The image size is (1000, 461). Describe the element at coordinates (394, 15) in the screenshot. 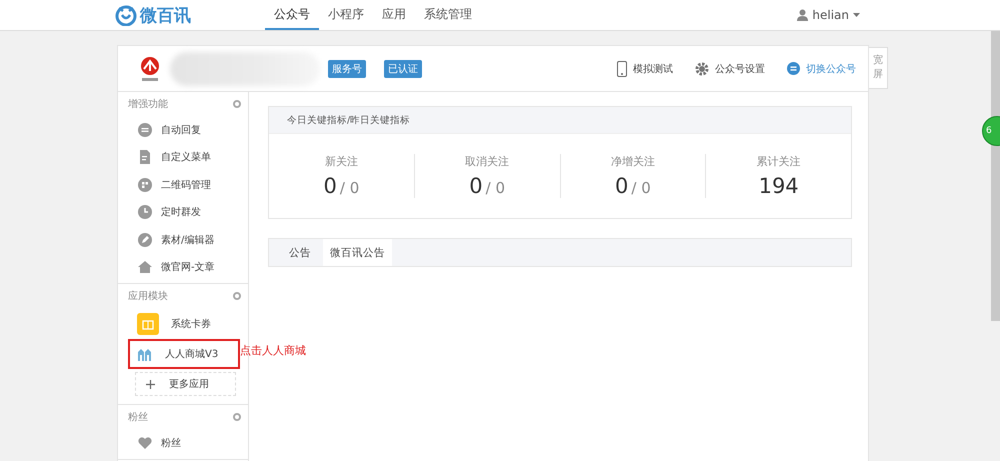

I see `nav-tab: 应用` at that location.